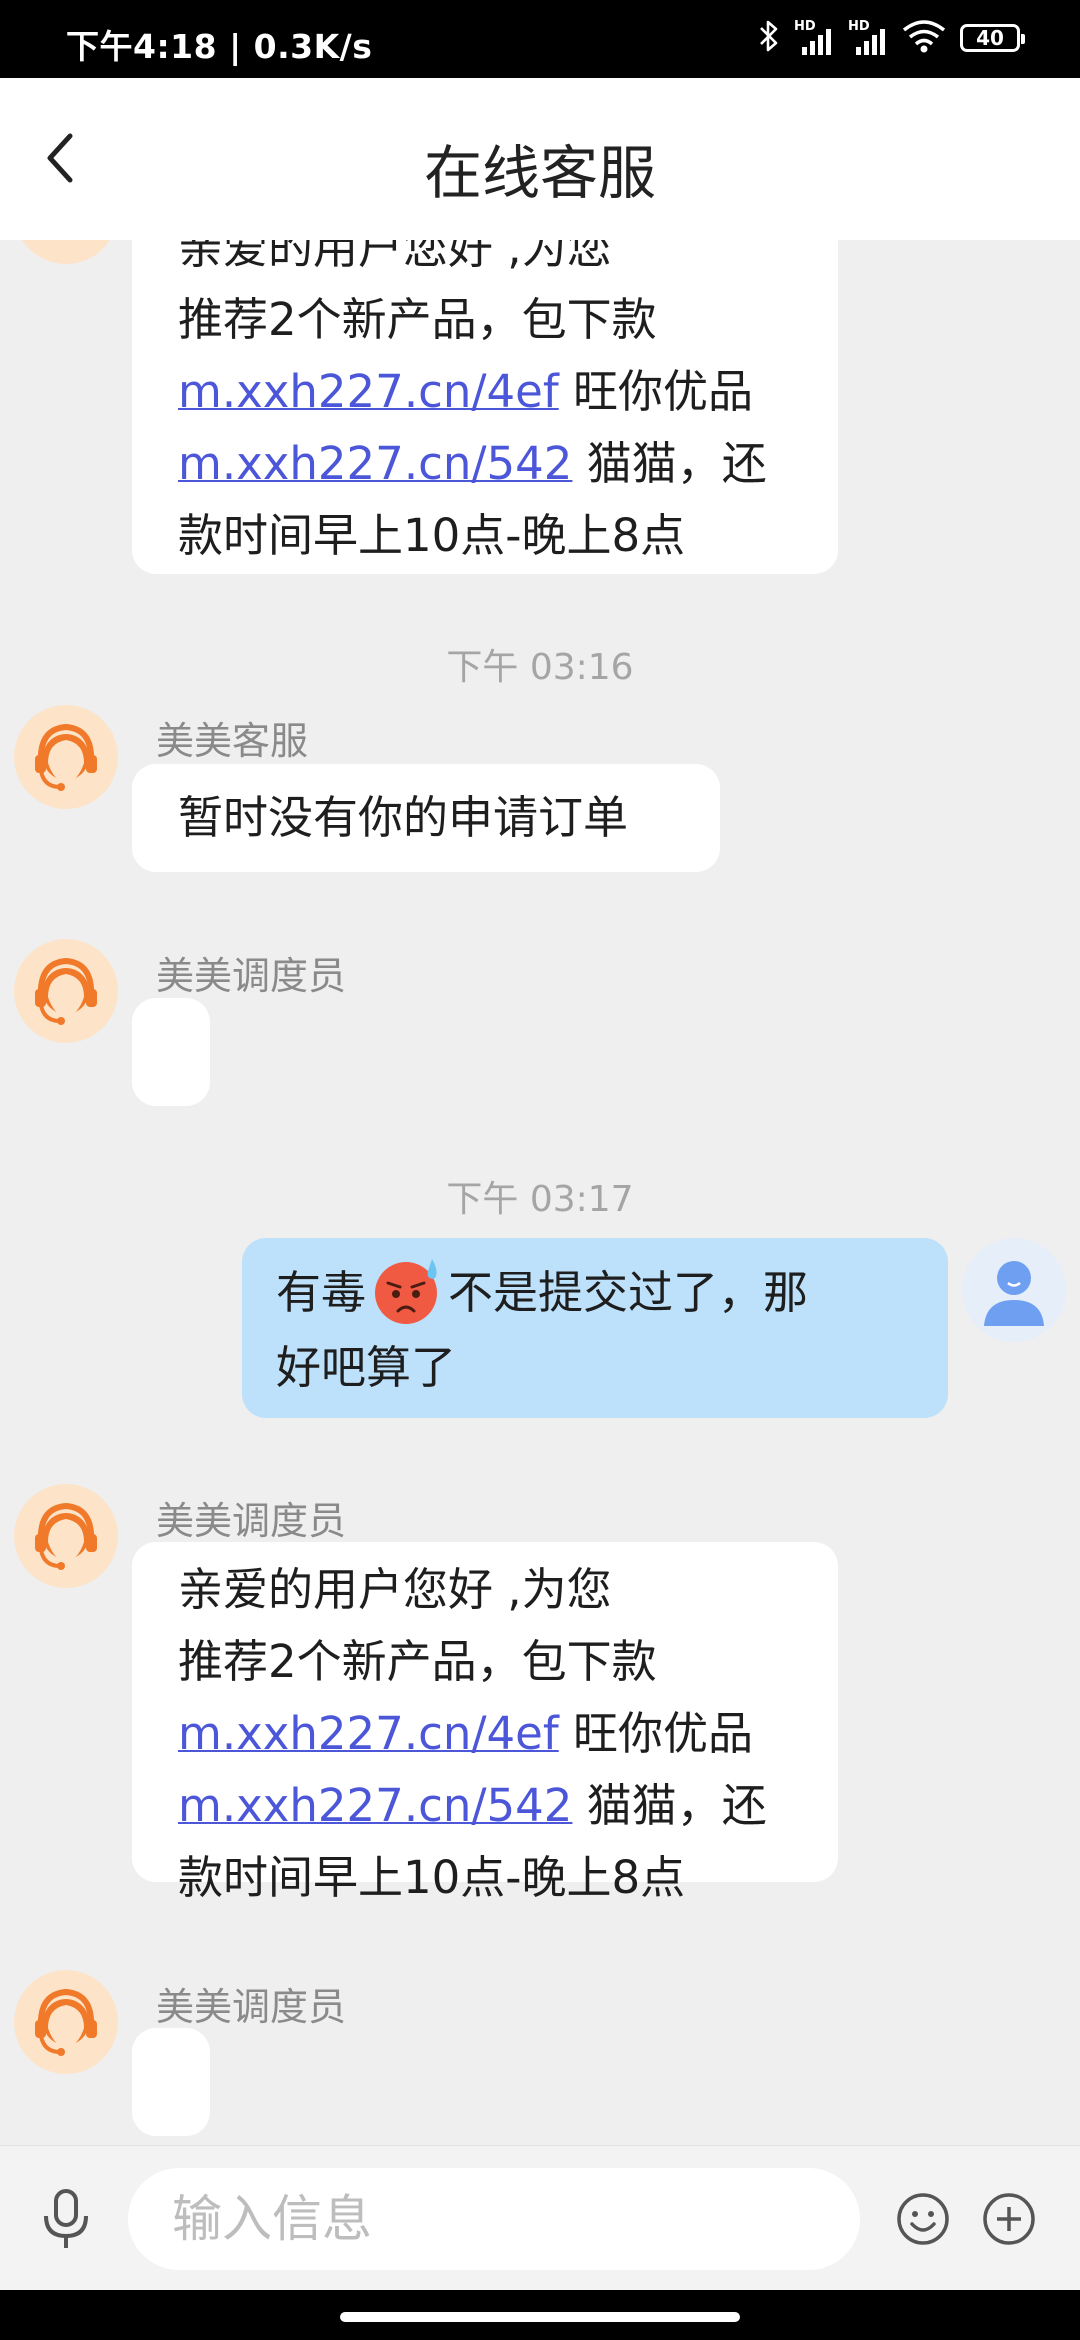  What do you see at coordinates (540, 1199) in the screenshot?
I see `timestamp: 下午 03:17` at bounding box center [540, 1199].